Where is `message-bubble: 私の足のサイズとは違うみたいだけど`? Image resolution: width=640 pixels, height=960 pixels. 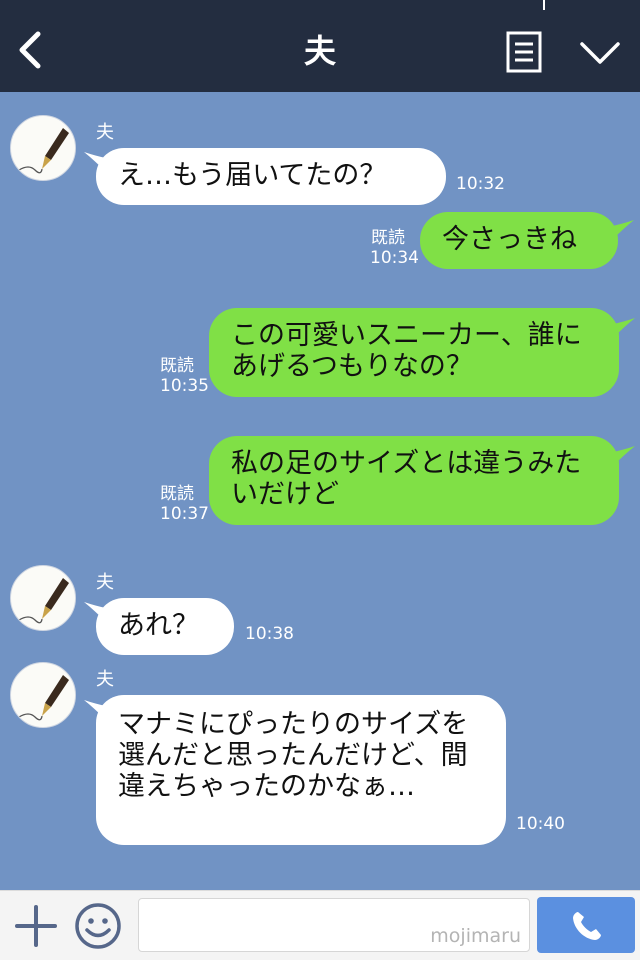
message-bubble: 私の足のサイズとは違うみたいだけど is located at coordinates (414, 480).